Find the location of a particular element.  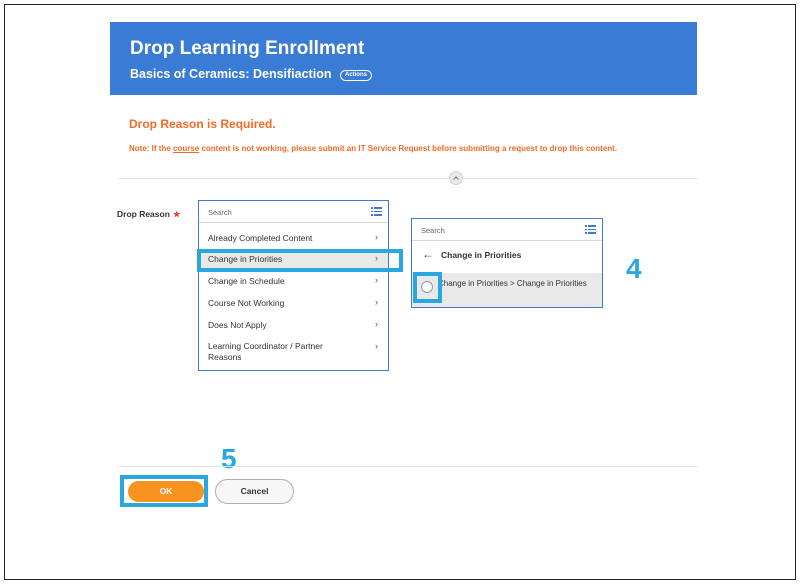

error-note-part-1: Note: If the is located at coordinates (151, 148).